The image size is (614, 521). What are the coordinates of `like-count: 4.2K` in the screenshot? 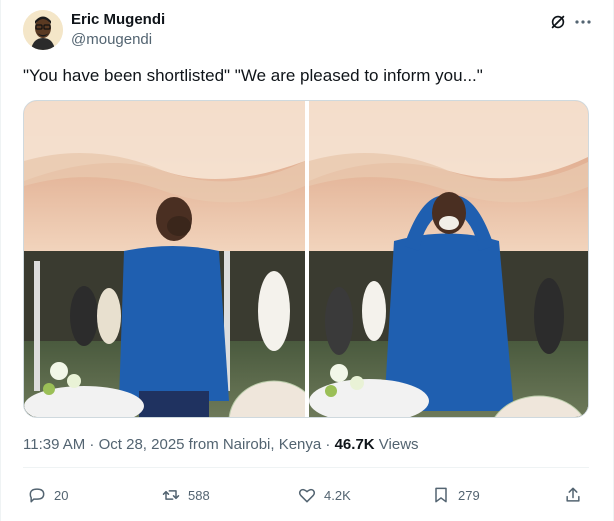 It's located at (337, 495).